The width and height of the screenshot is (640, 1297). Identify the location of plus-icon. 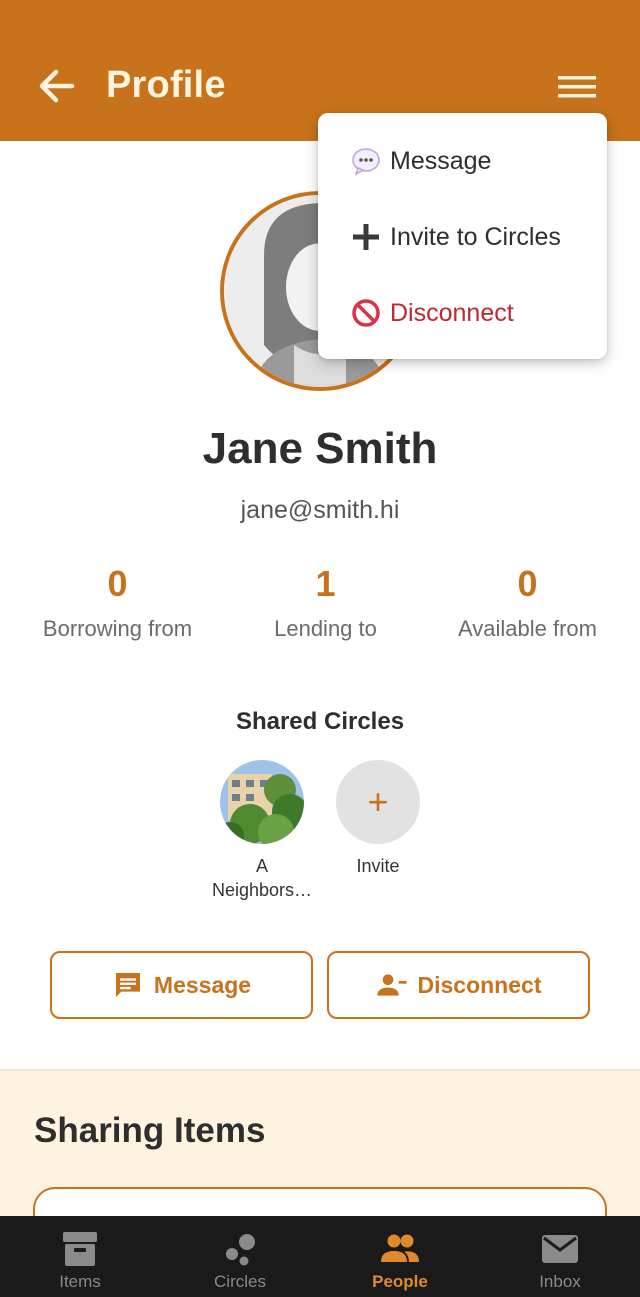
(366, 237).